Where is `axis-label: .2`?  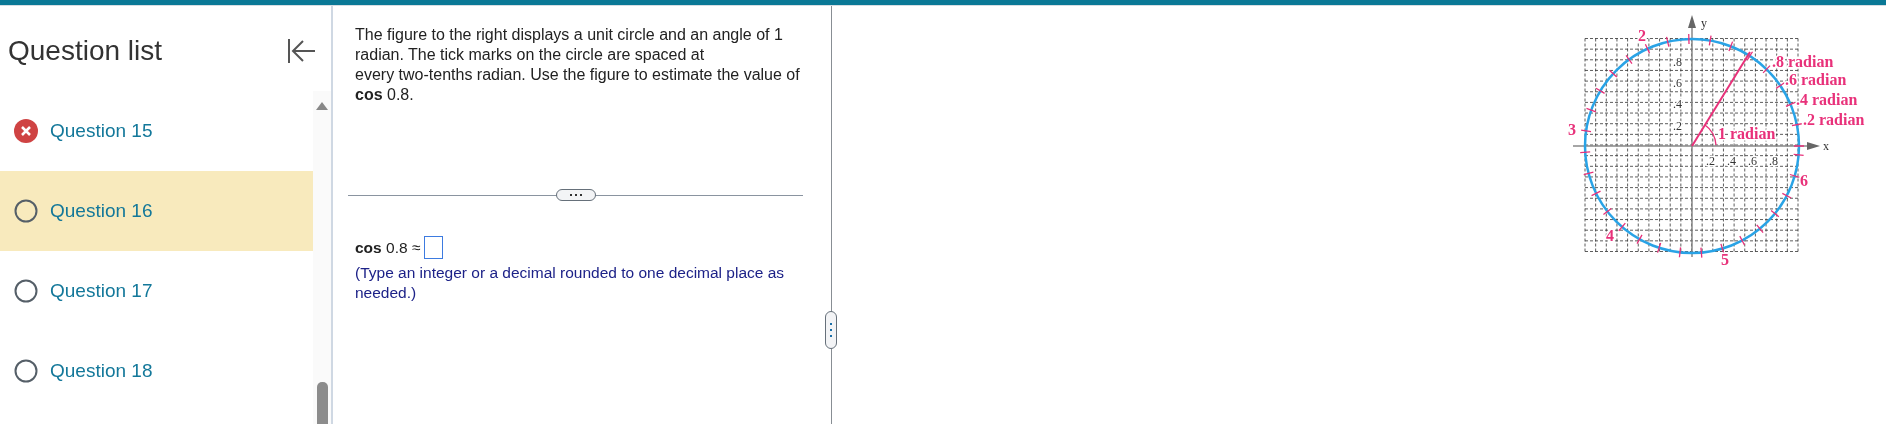
axis-label: .2 is located at coordinates (1710, 161).